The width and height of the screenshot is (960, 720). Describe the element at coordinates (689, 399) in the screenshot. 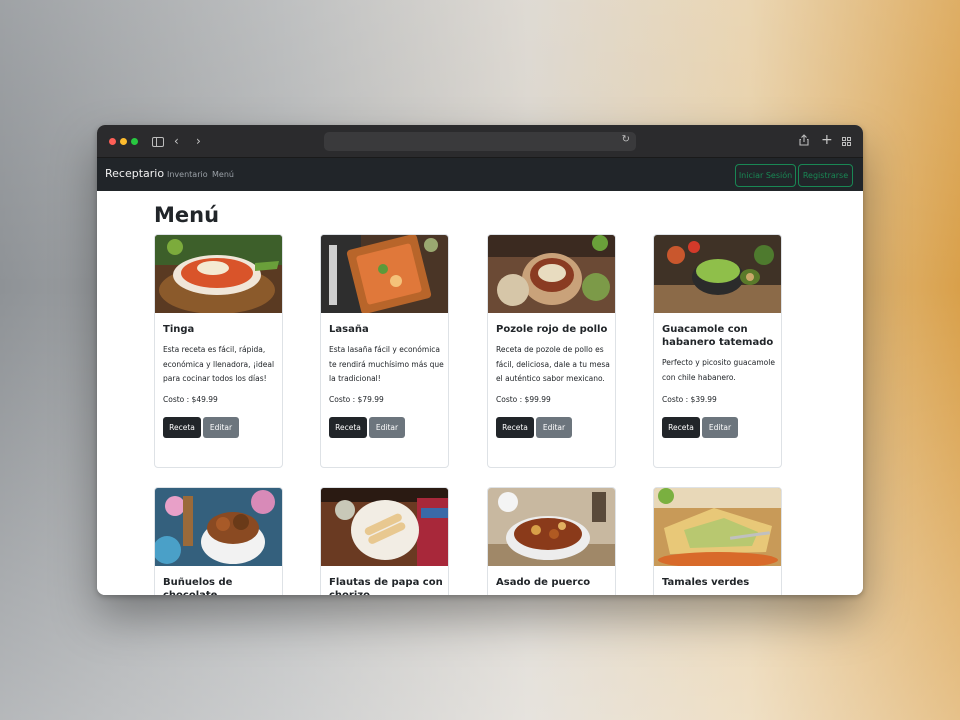

I see `recipe-cost: Costo : $39.99` at that location.